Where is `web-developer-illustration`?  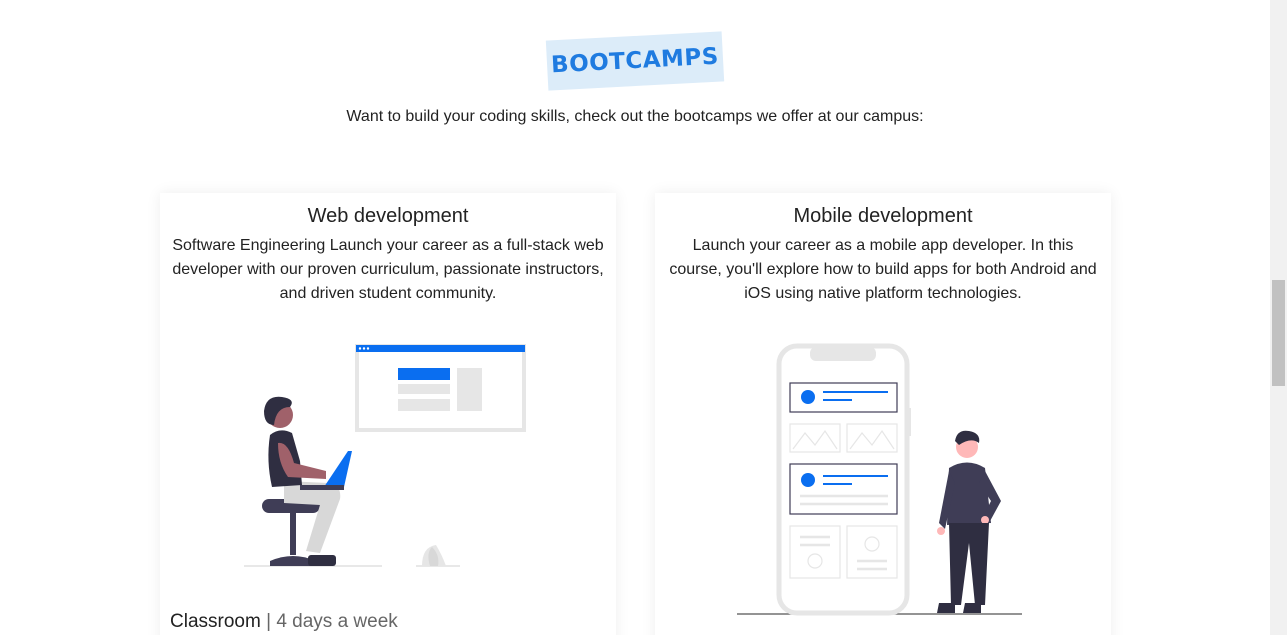
web-developer-illustration is located at coordinates (385, 455).